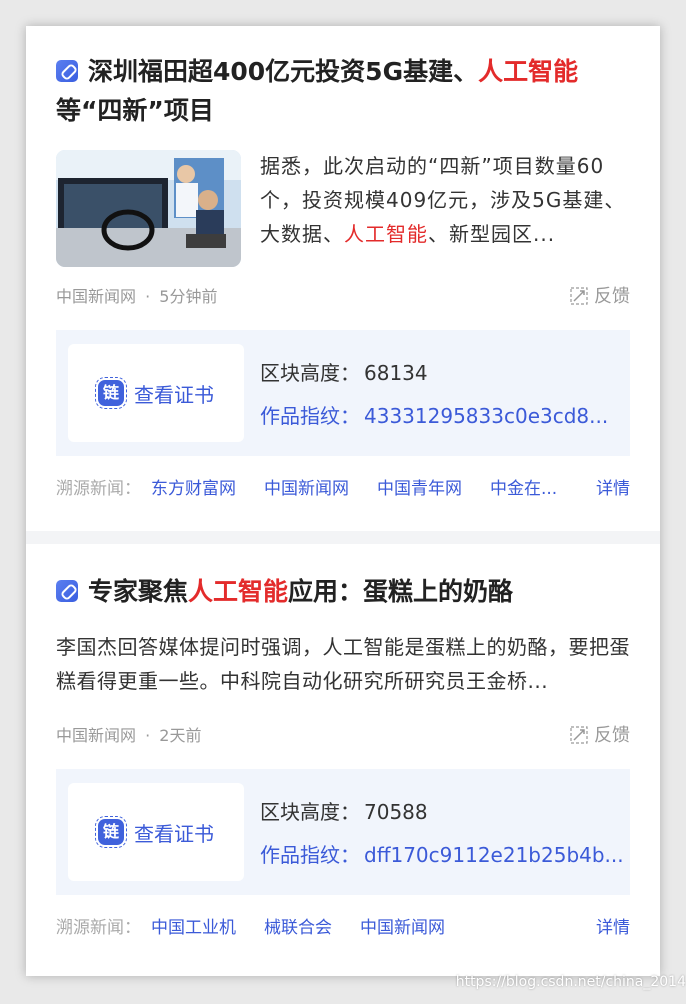 This screenshot has height=1004, width=686. What do you see at coordinates (343, 925) in the screenshot?
I see `trace-news-row: 溯源新闻： 中国工业机 械联合会 中国新闻网 详情` at bounding box center [343, 925].